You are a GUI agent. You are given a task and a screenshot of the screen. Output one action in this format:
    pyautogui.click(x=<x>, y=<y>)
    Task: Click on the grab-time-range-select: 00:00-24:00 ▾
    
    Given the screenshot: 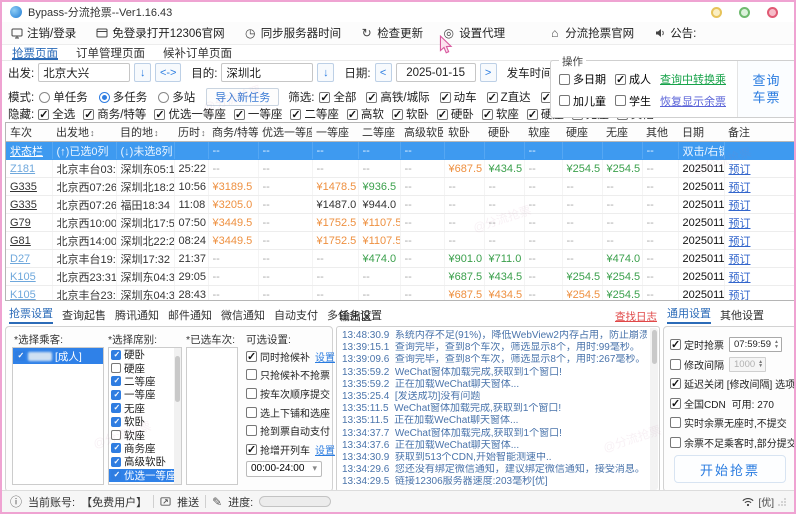 What is the action you would take?
    pyautogui.click(x=284, y=468)
    